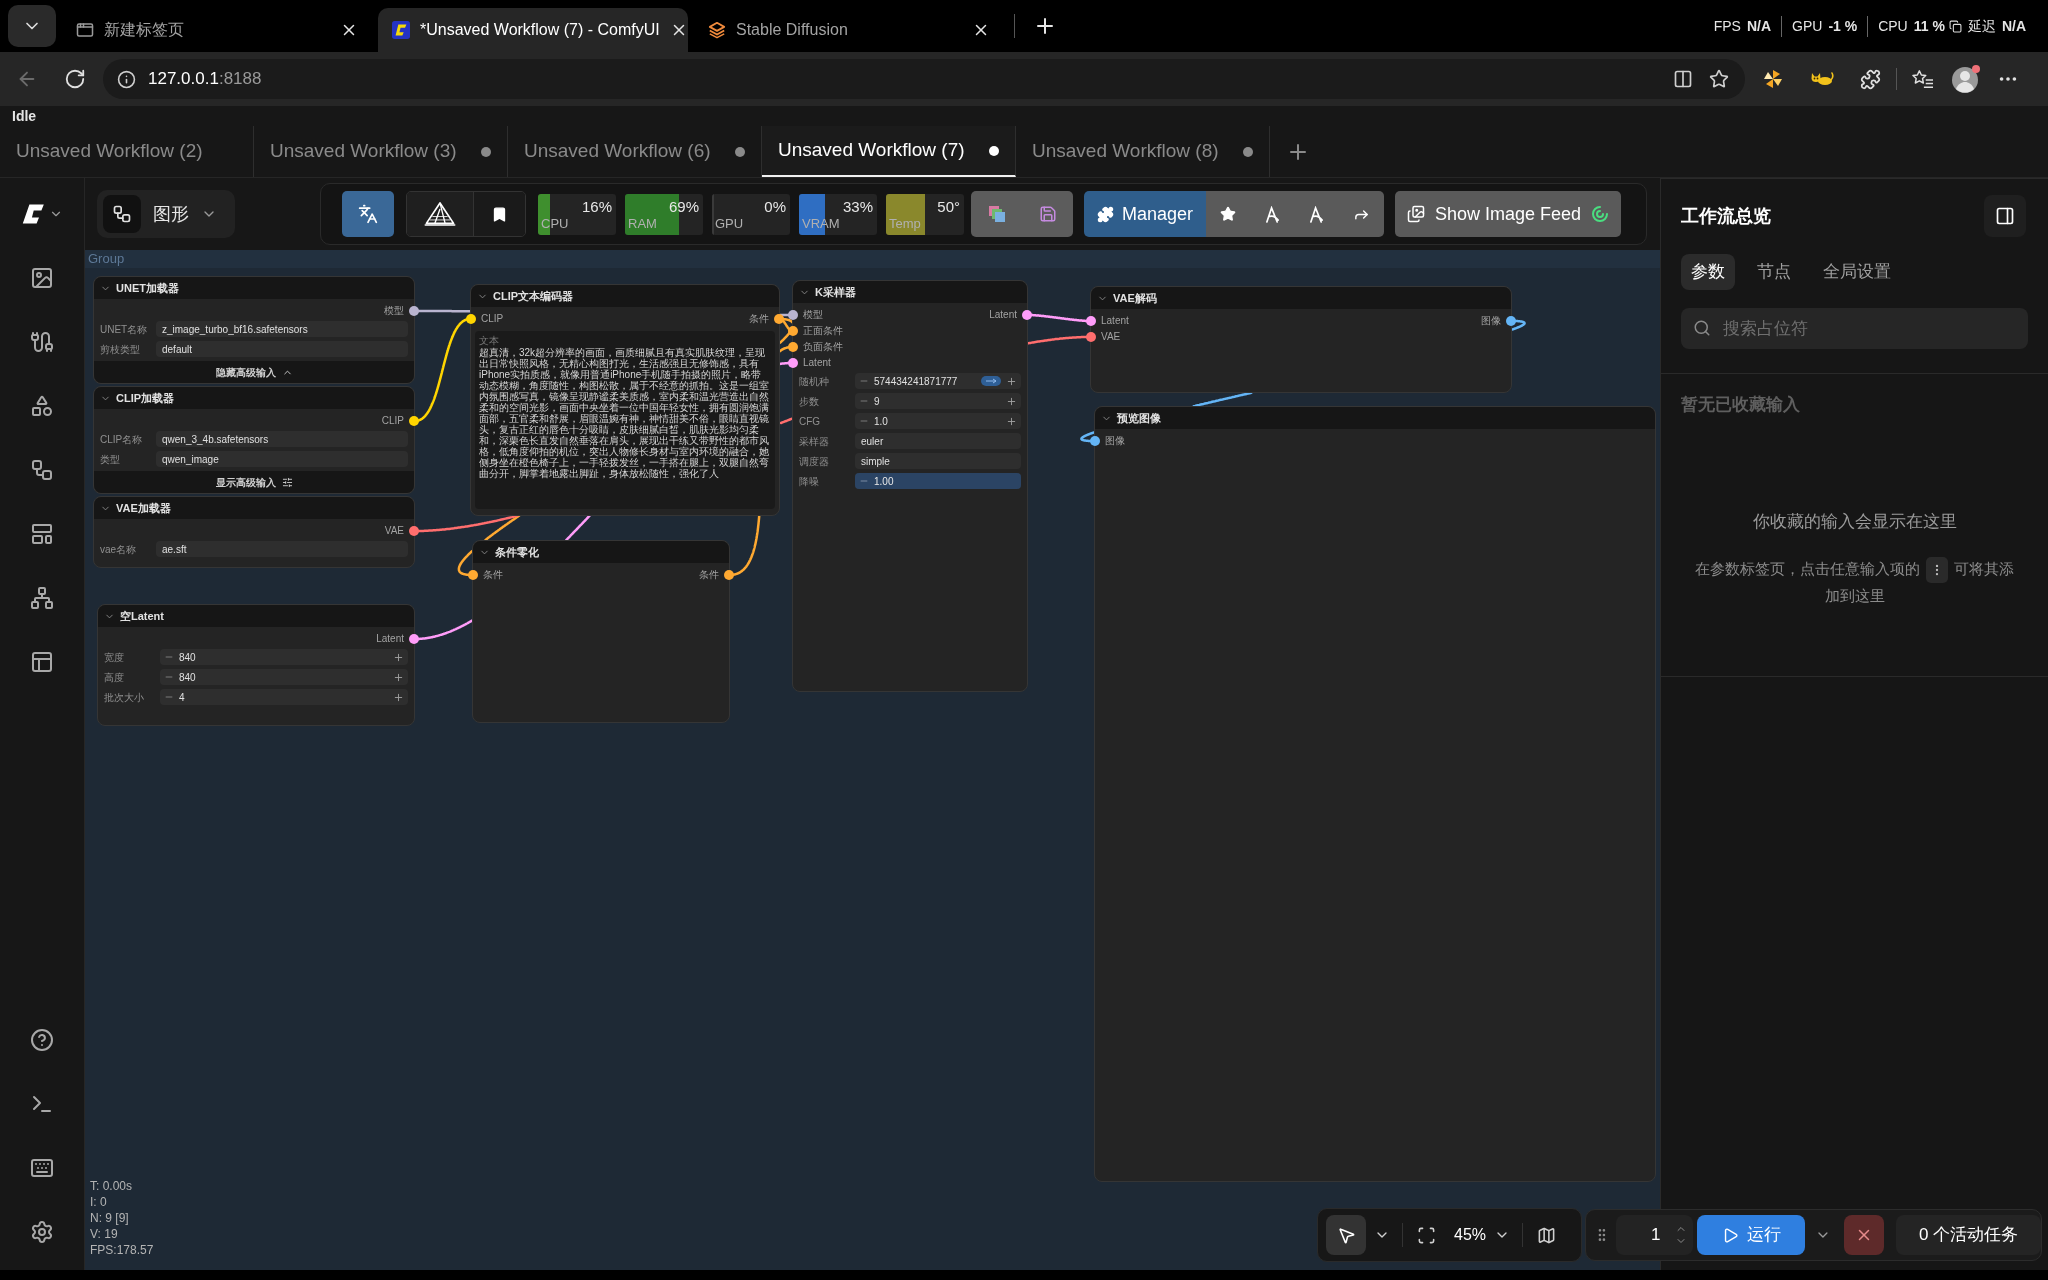 The width and height of the screenshot is (2048, 1280). What do you see at coordinates (122, 214) in the screenshot?
I see `graph-view-button` at bounding box center [122, 214].